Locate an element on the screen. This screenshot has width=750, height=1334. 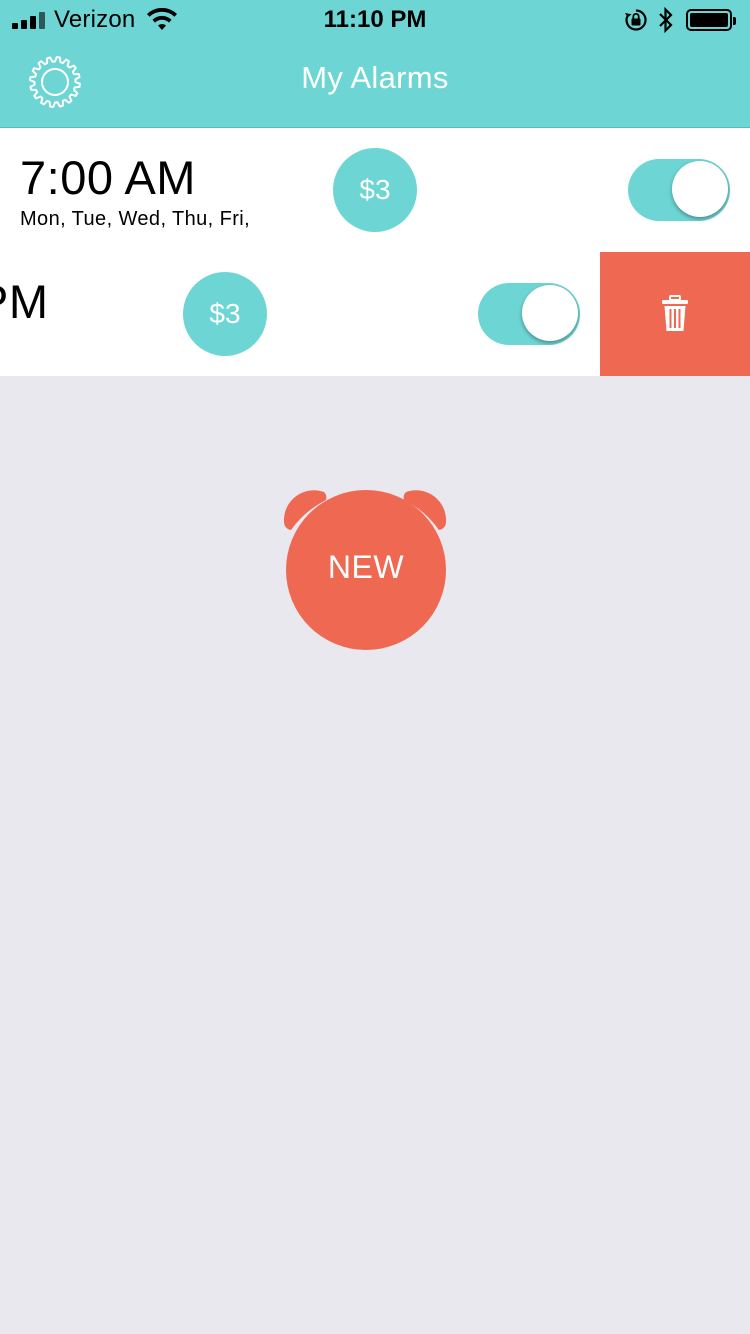
trash-icon is located at coordinates (675, 313).